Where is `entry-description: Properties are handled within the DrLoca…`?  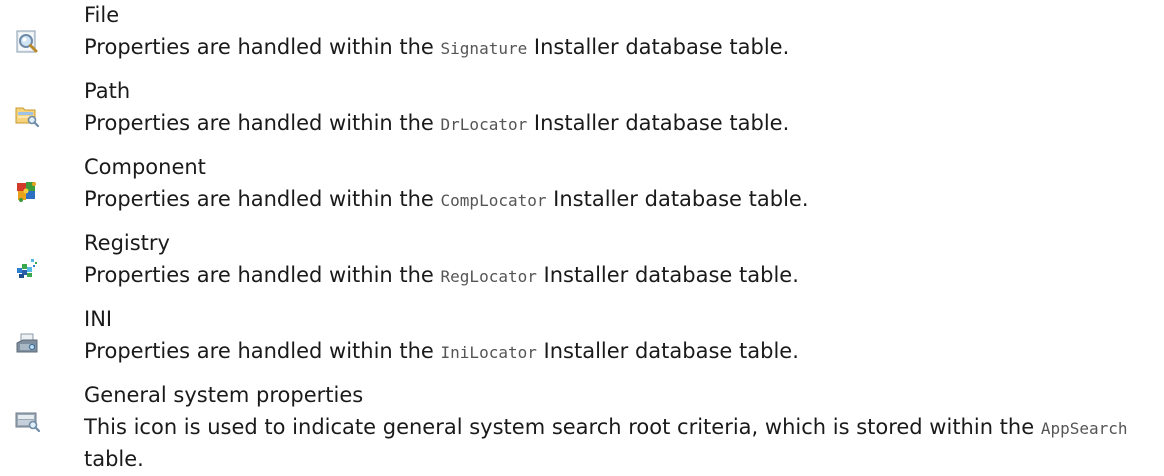 entry-description: Properties are handled within the DrLoca… is located at coordinates (437, 123).